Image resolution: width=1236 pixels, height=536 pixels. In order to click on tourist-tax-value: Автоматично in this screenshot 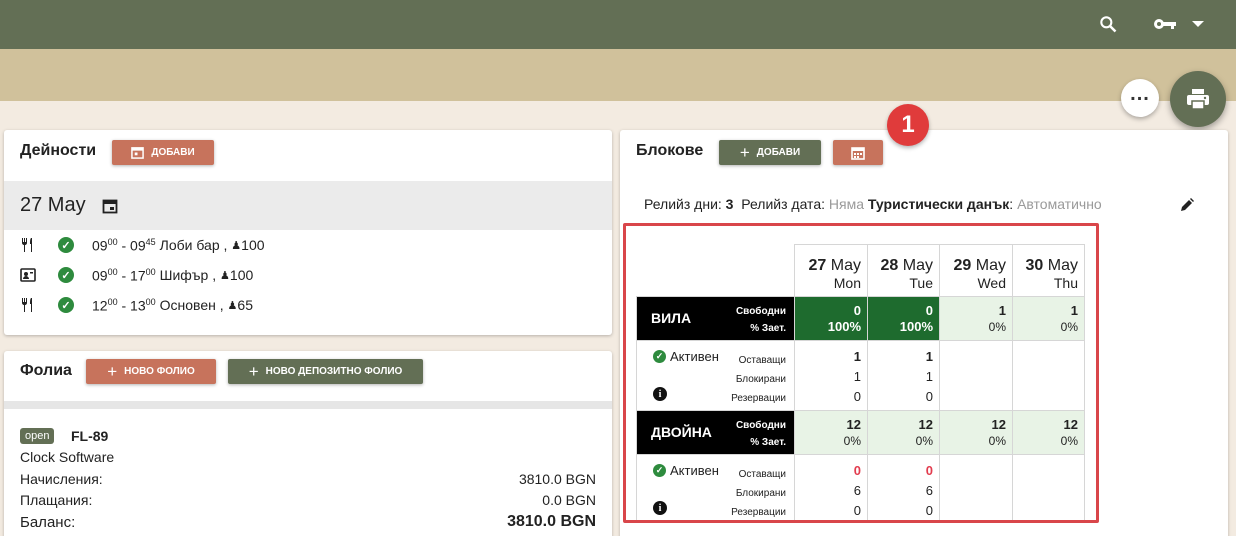, I will do `click(1059, 204)`.